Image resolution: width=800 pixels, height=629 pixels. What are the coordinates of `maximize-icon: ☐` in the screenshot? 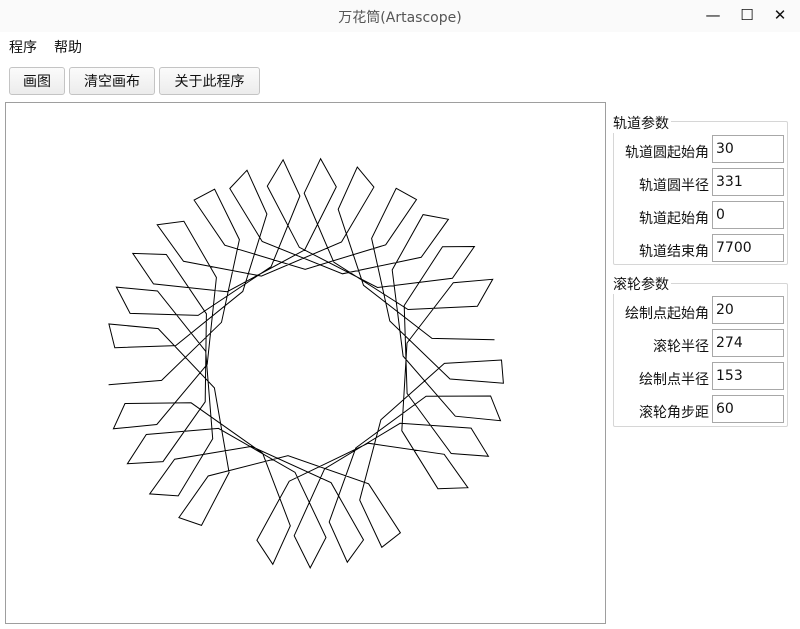 It's located at (747, 15).